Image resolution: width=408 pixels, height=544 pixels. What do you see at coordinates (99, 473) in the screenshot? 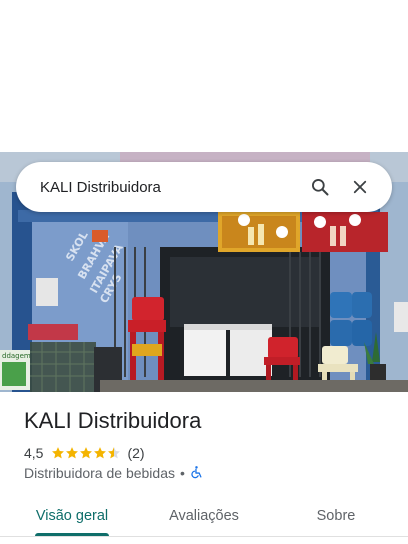
I see `place-category: Distribuidora de bebidas` at bounding box center [99, 473].